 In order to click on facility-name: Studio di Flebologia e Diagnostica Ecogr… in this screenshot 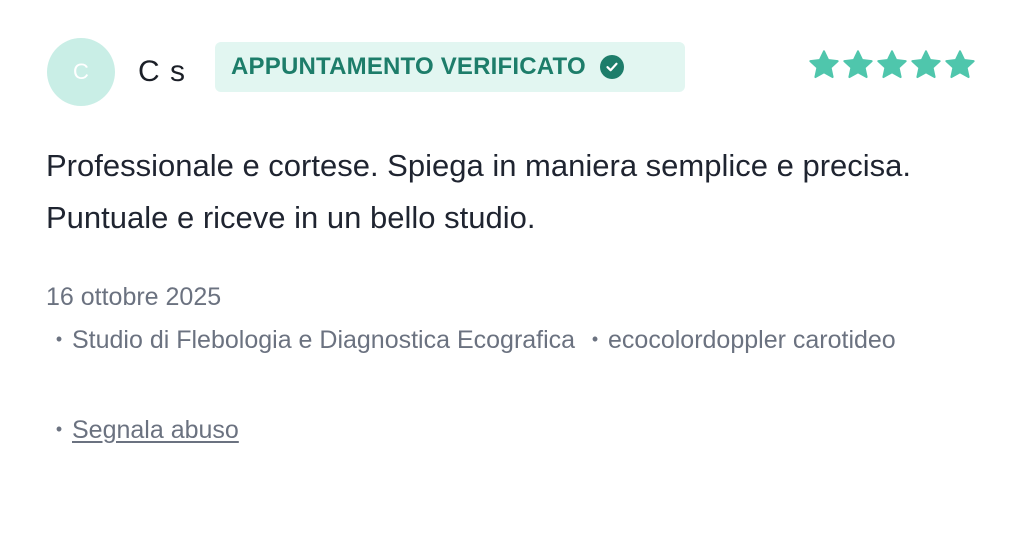, I will do `click(324, 340)`.